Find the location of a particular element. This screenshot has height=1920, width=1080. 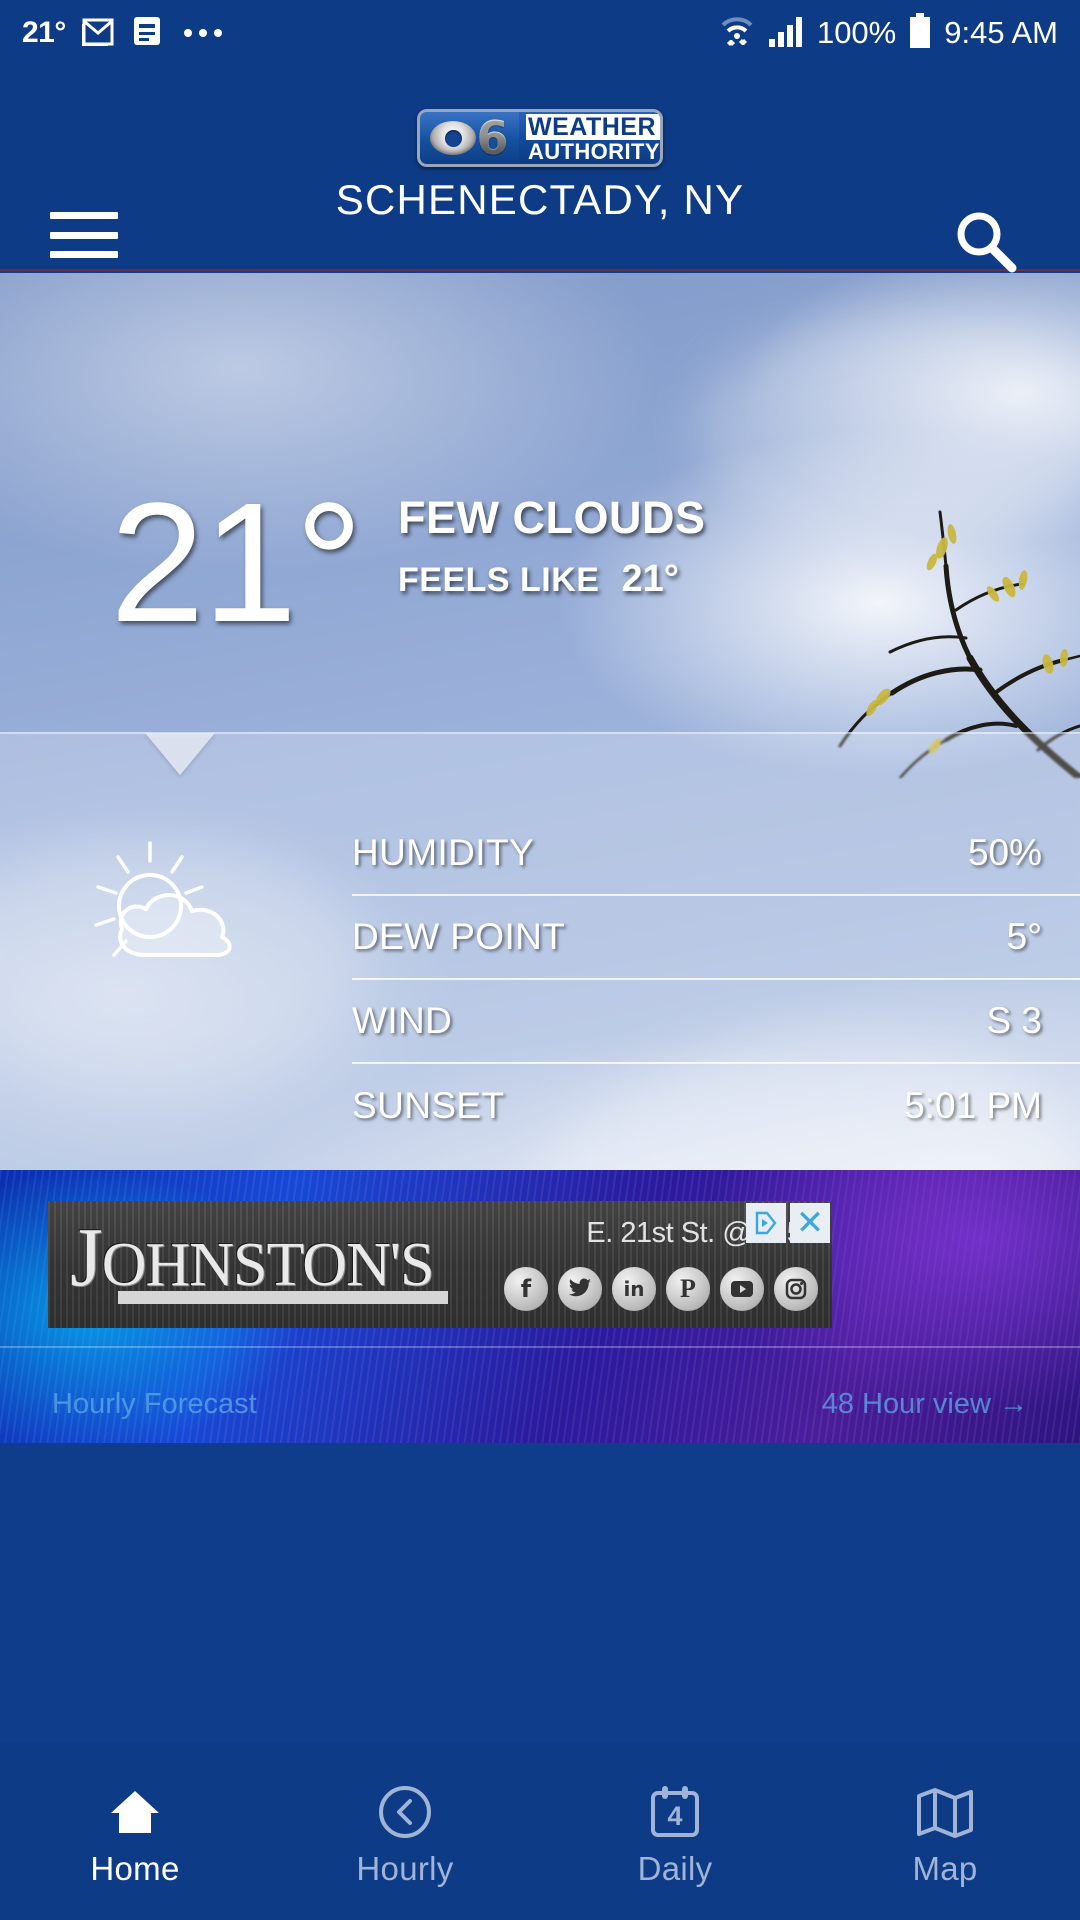

logo-authority-text: AUTHORITY is located at coordinates (593, 151).